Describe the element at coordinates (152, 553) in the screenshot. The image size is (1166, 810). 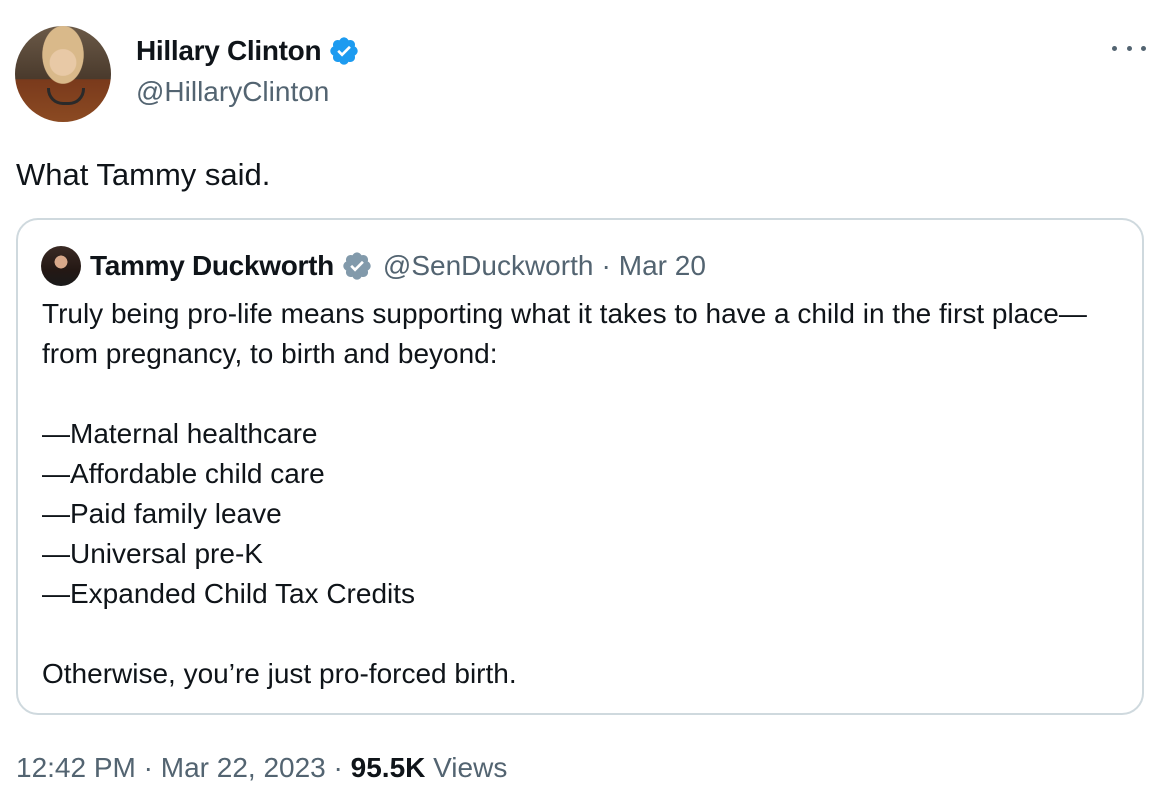
I see `list-item: —Universal pre-K` at that location.